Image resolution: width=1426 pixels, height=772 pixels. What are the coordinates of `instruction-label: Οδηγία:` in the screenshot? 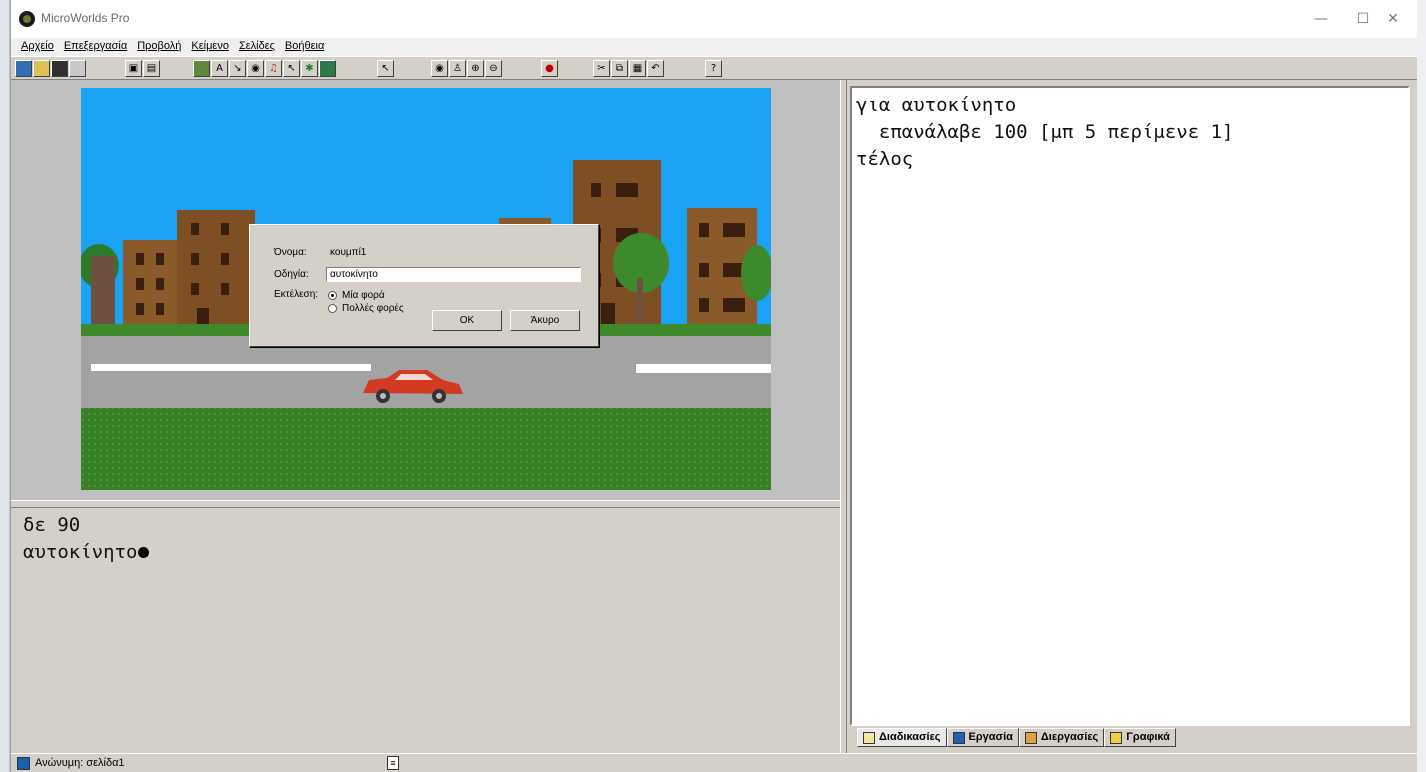 It's located at (291, 274).